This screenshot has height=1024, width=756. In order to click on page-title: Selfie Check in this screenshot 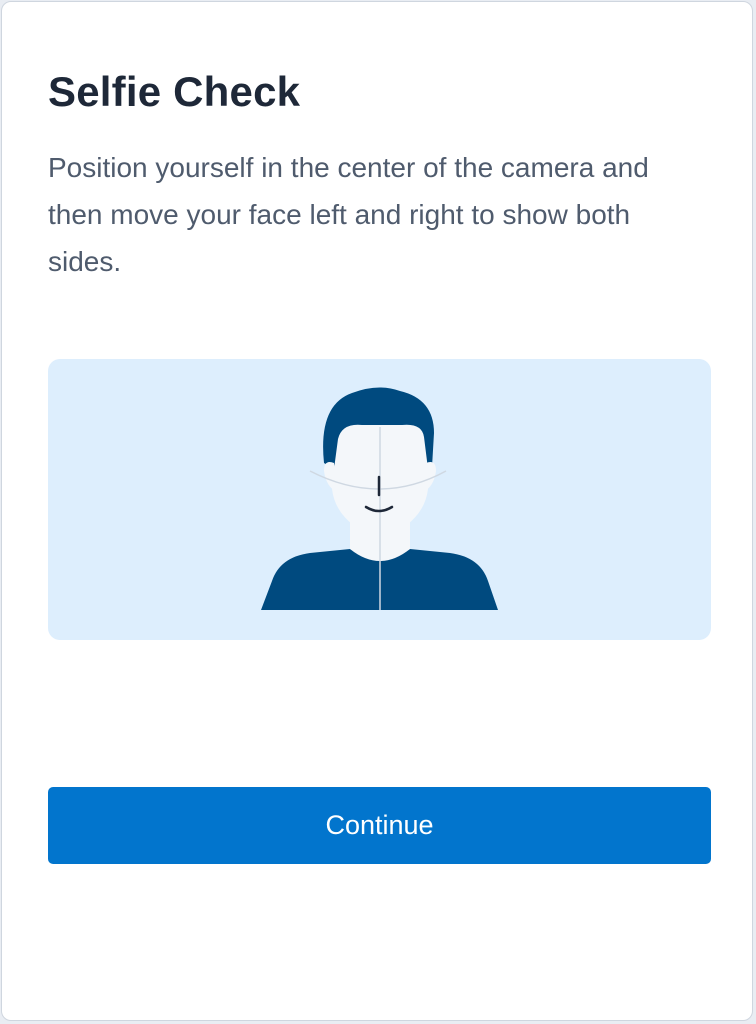, I will do `click(174, 91)`.